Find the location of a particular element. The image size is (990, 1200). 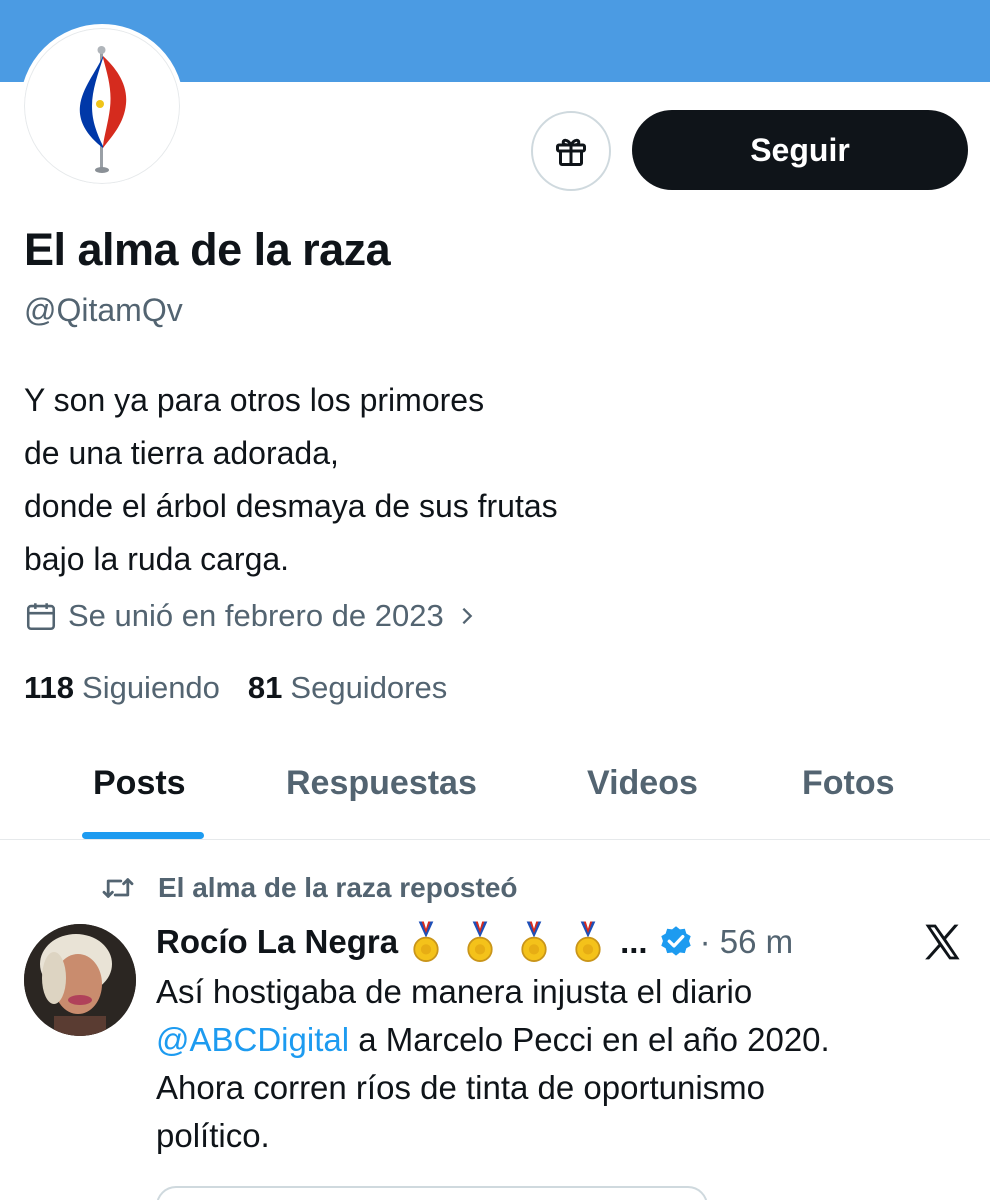

tab-respuestas: Respuestas is located at coordinates (381, 783).